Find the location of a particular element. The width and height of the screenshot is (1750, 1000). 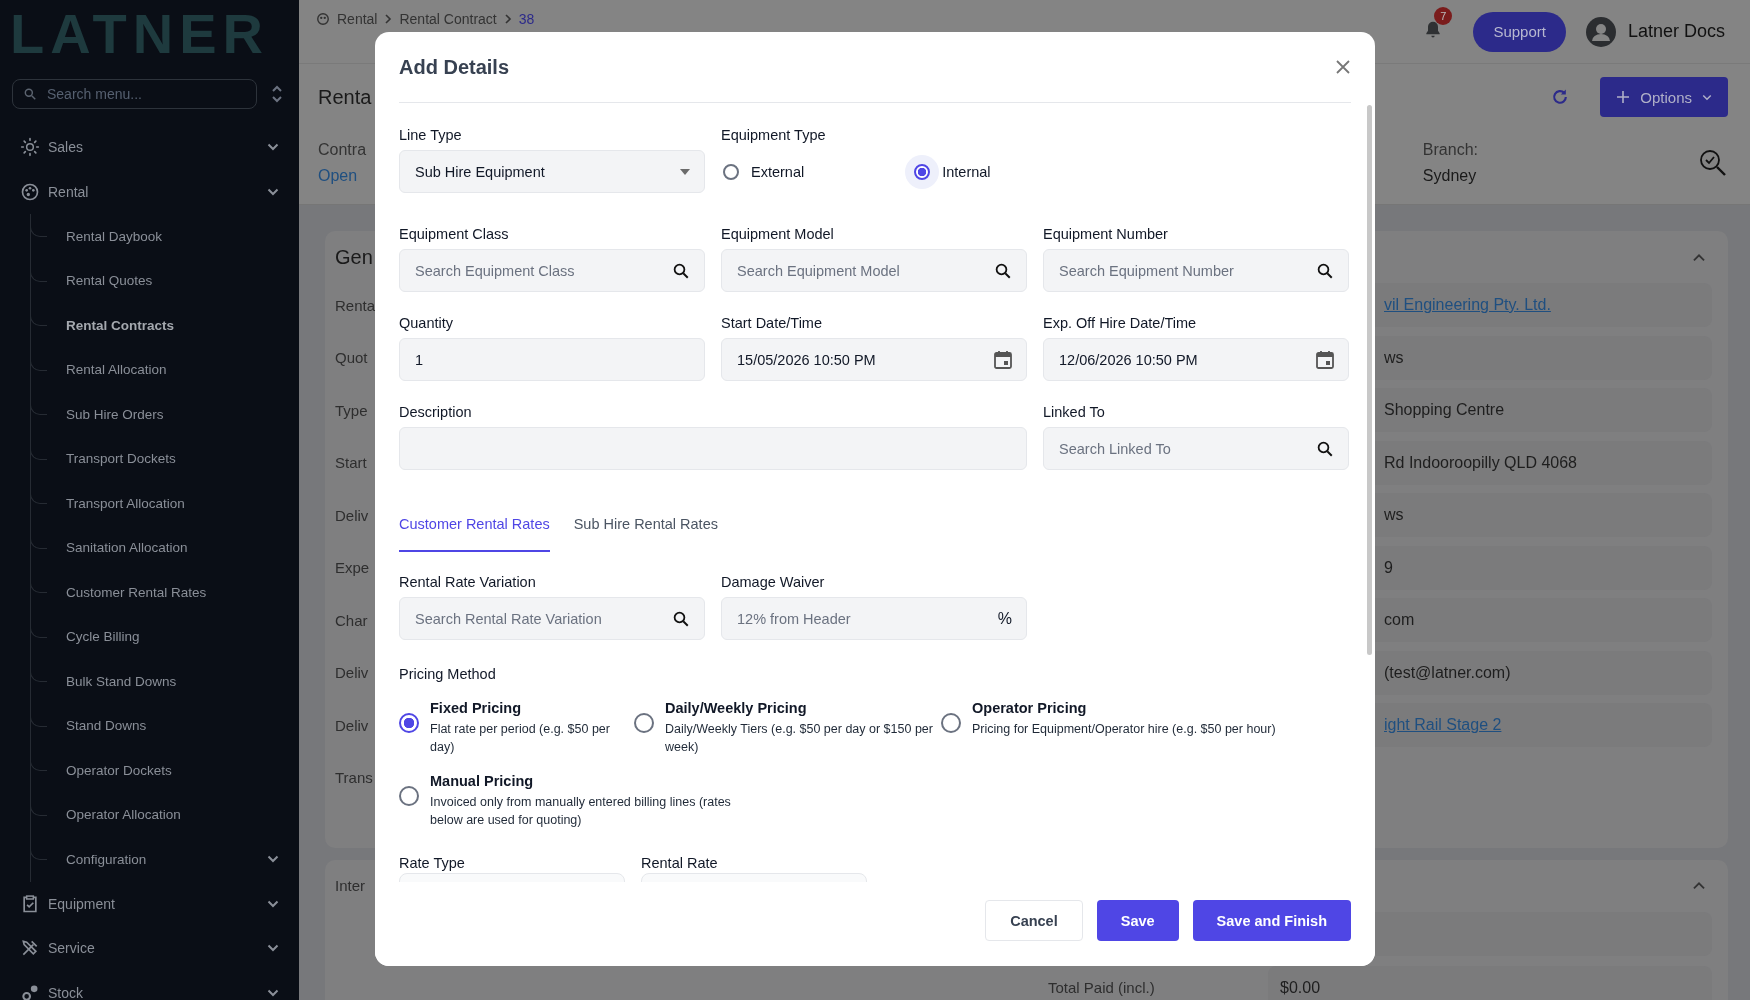

option-description: Pricing for Equipment/Operator hire (e.g. $50 per hour) is located at coordinates (1124, 729).